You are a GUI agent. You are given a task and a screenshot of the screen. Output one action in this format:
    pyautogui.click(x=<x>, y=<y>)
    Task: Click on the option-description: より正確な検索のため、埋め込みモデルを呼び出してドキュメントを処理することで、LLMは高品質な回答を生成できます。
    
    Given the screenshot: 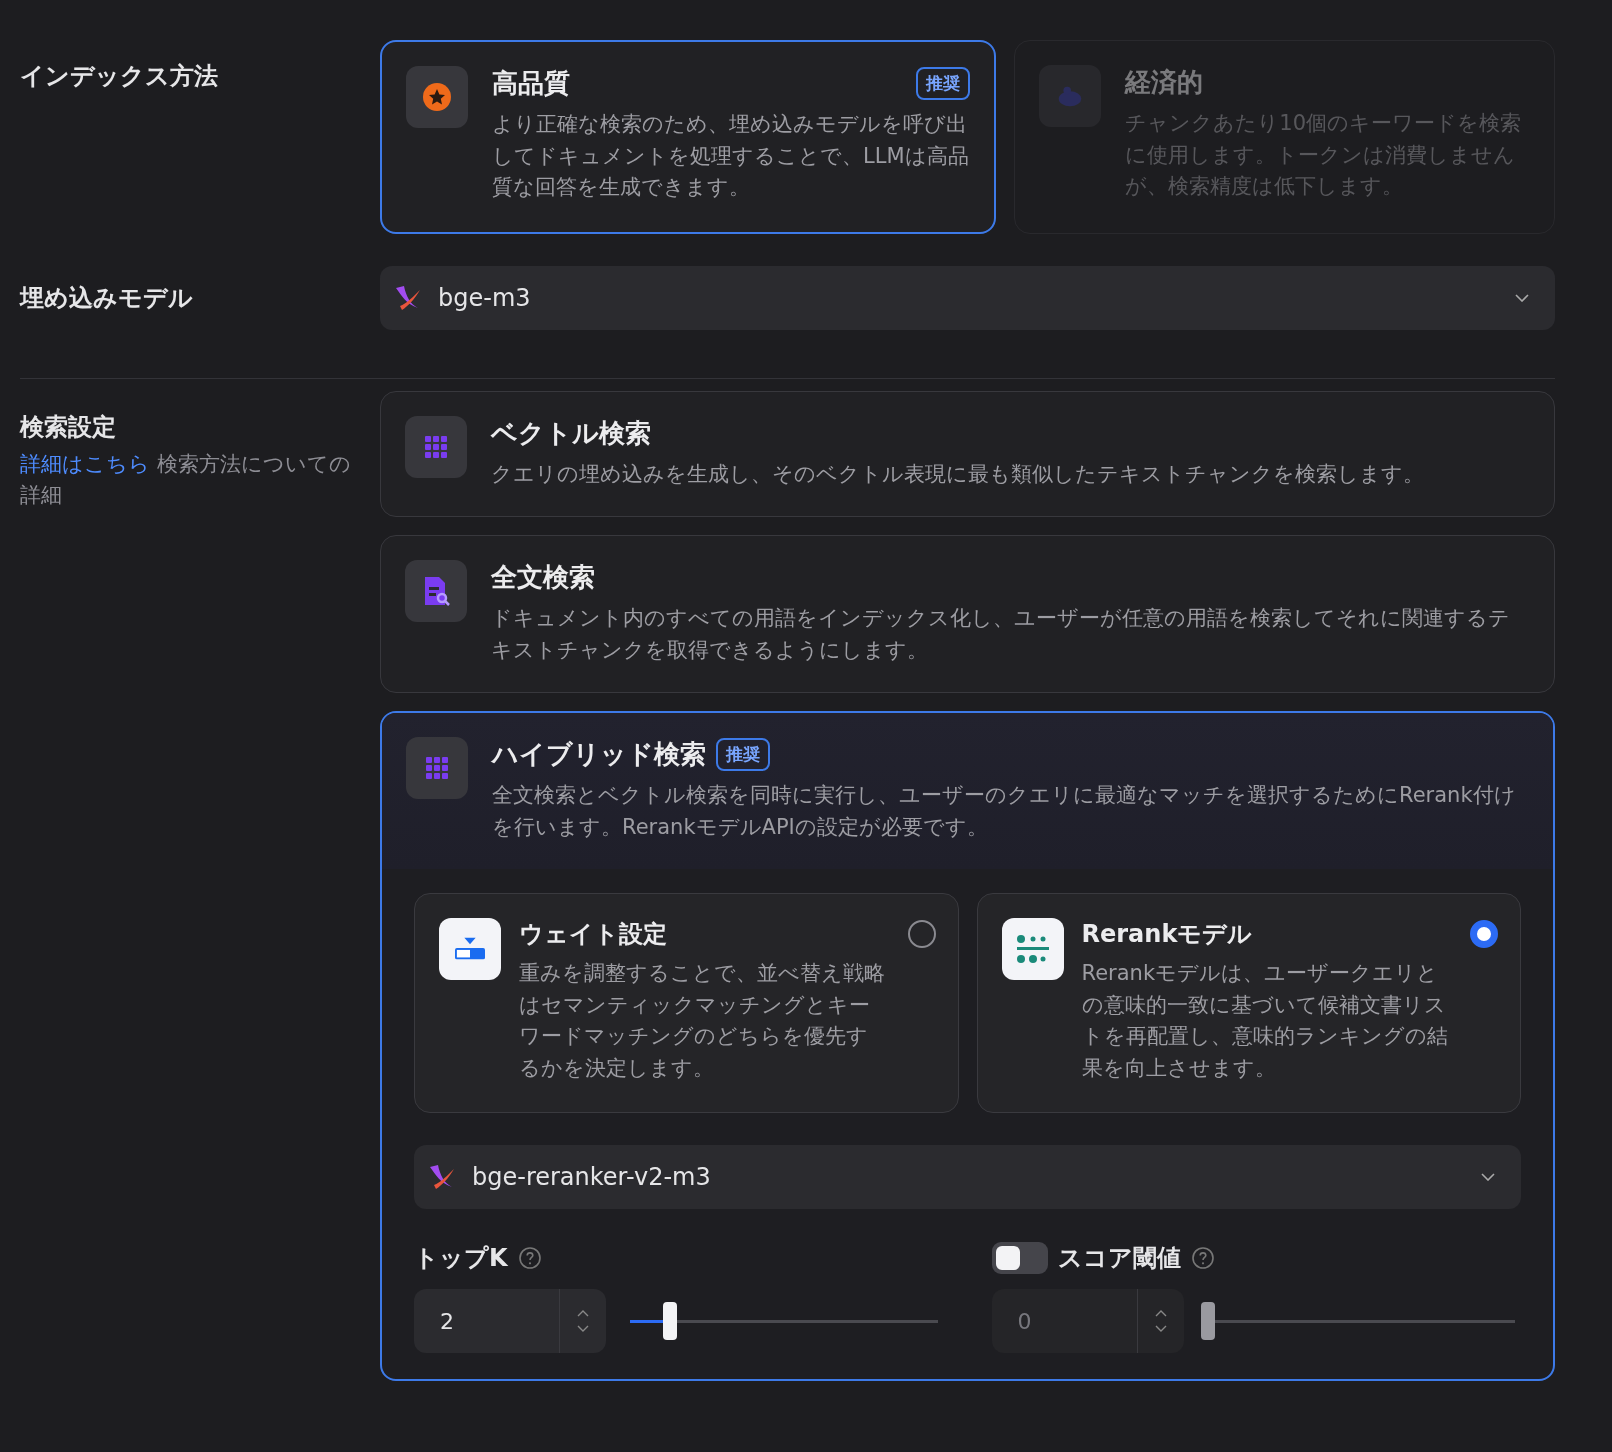 What is the action you would take?
    pyautogui.click(x=731, y=156)
    